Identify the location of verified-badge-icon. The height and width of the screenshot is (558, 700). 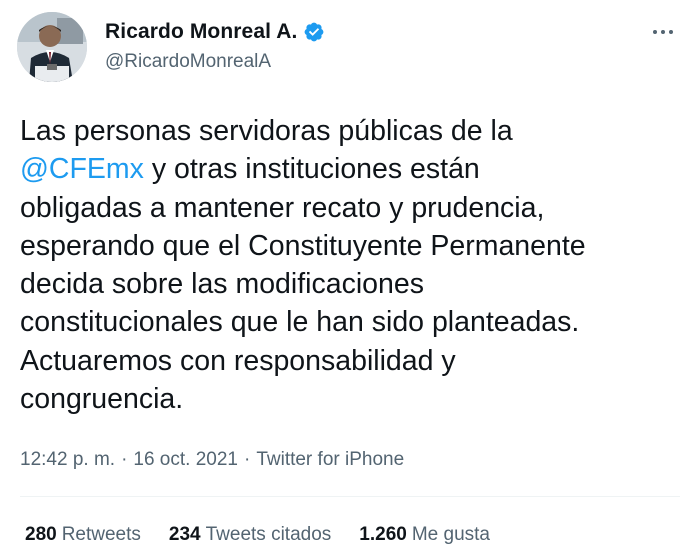
(314, 32).